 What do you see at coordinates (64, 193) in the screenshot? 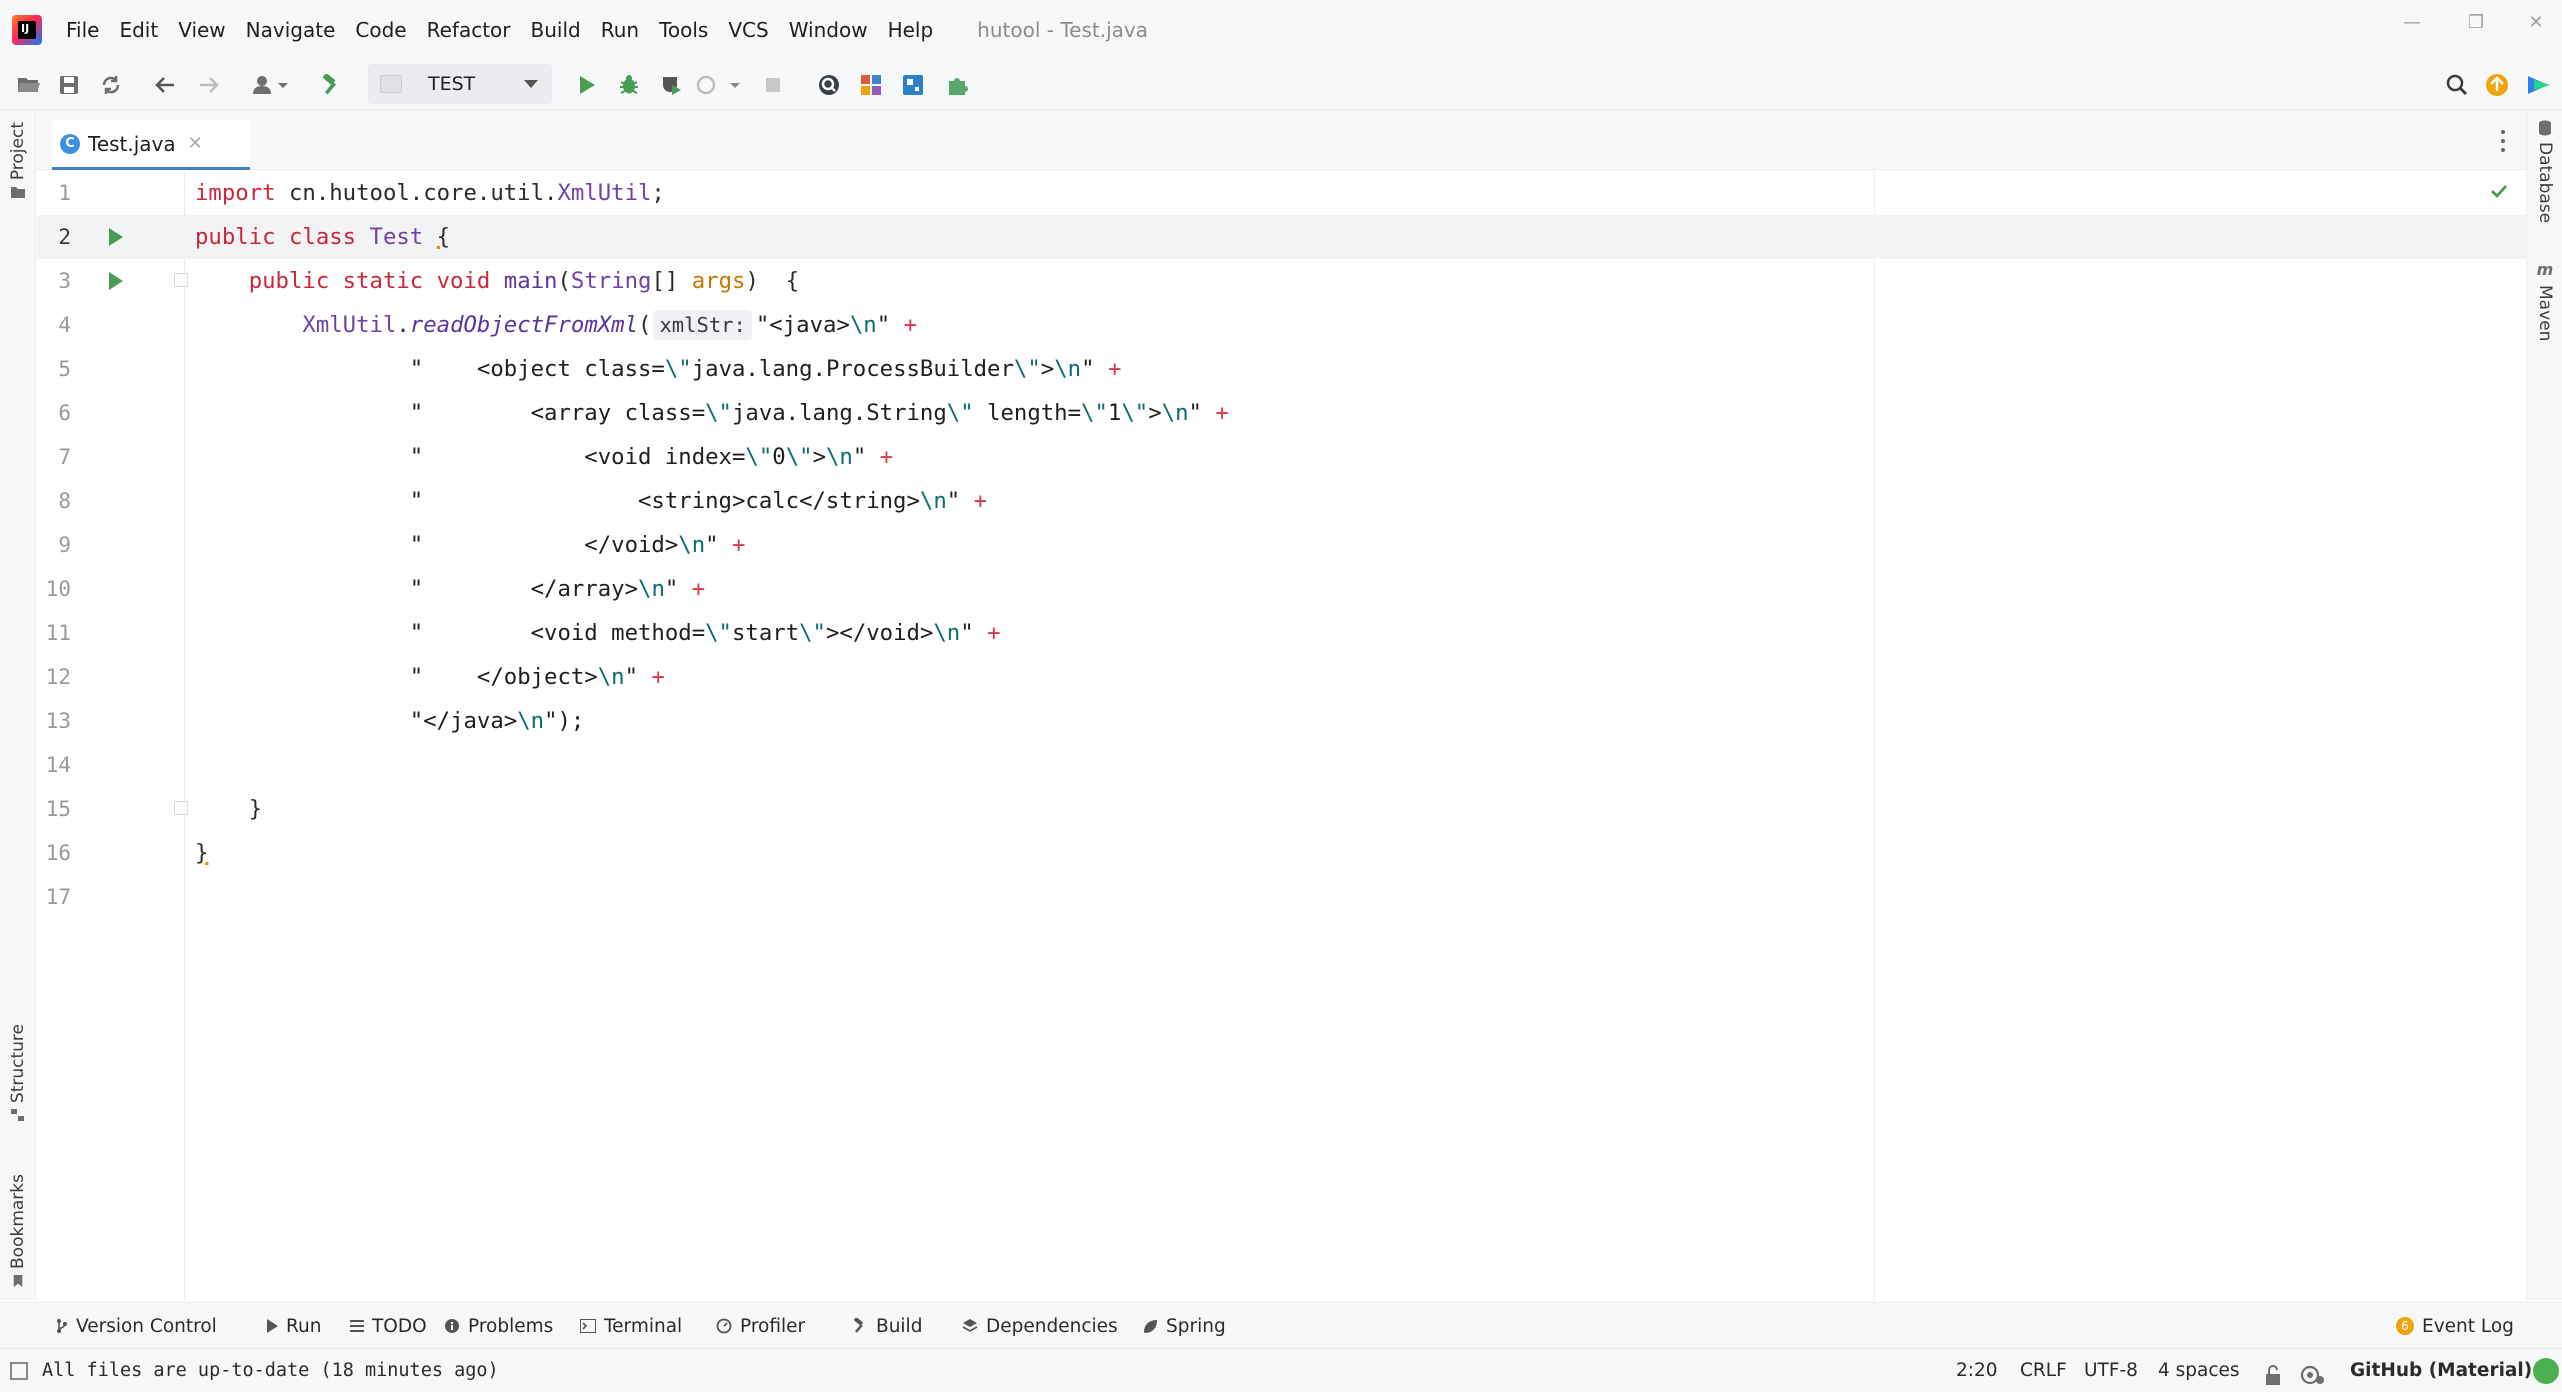
I see `line-number: 1` at bounding box center [64, 193].